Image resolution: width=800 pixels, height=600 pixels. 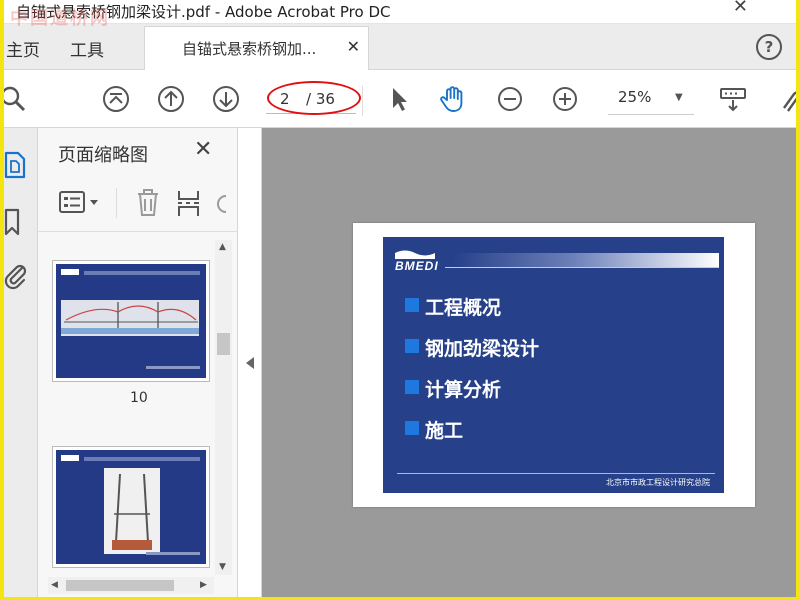 What do you see at coordinates (171, 99) in the screenshot?
I see `previous-page-icon` at bounding box center [171, 99].